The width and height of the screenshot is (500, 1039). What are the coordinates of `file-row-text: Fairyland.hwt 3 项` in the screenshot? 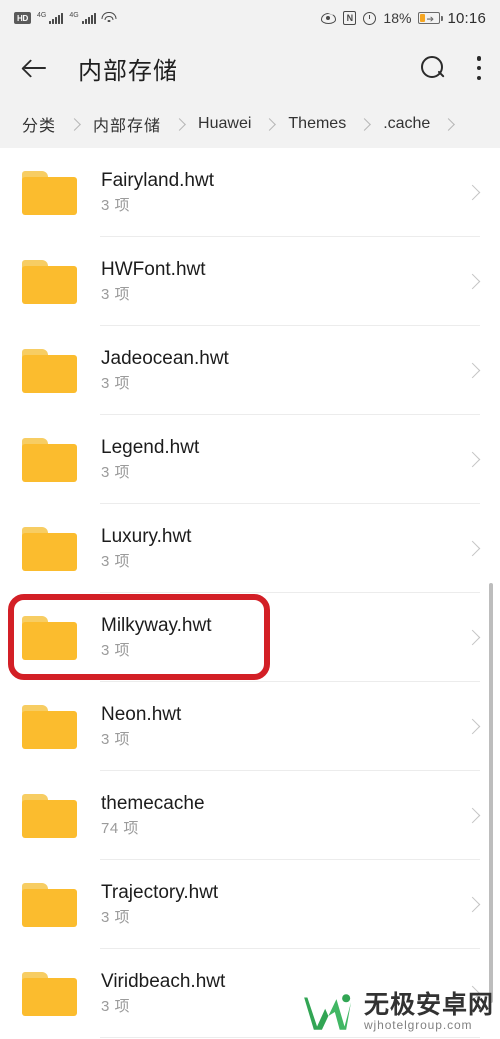 It's located at (157, 192).